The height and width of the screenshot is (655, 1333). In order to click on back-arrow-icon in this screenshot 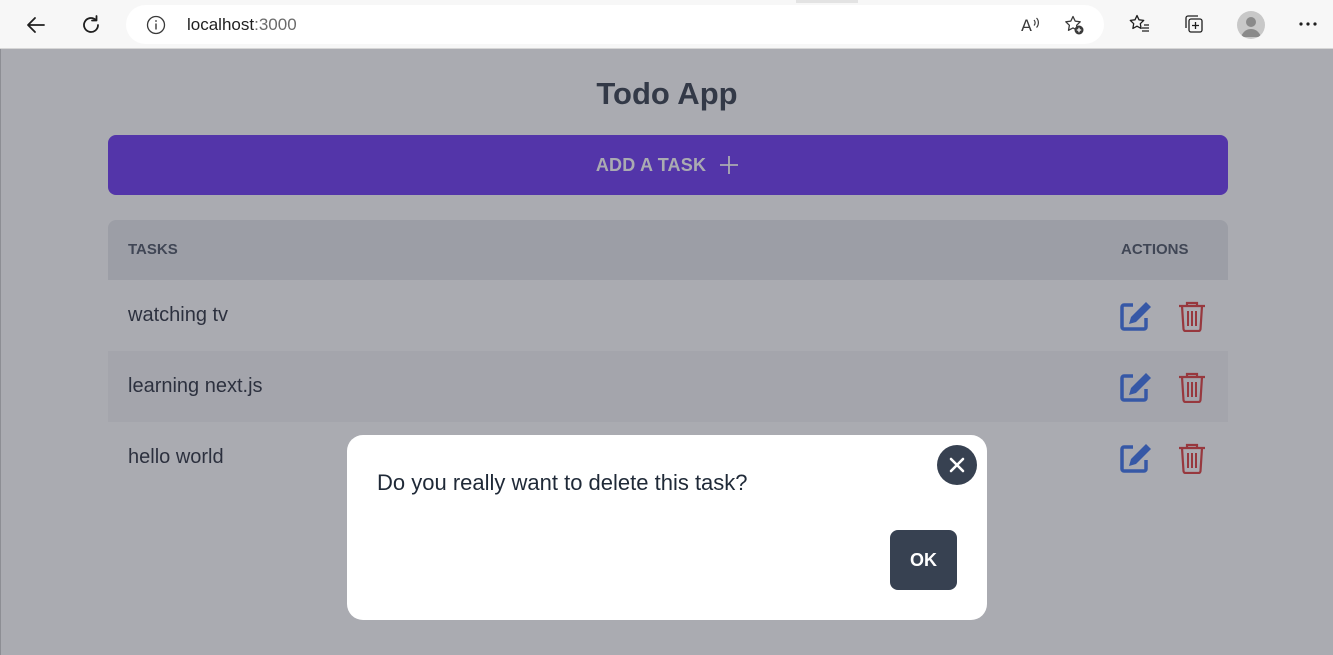, I will do `click(36, 25)`.